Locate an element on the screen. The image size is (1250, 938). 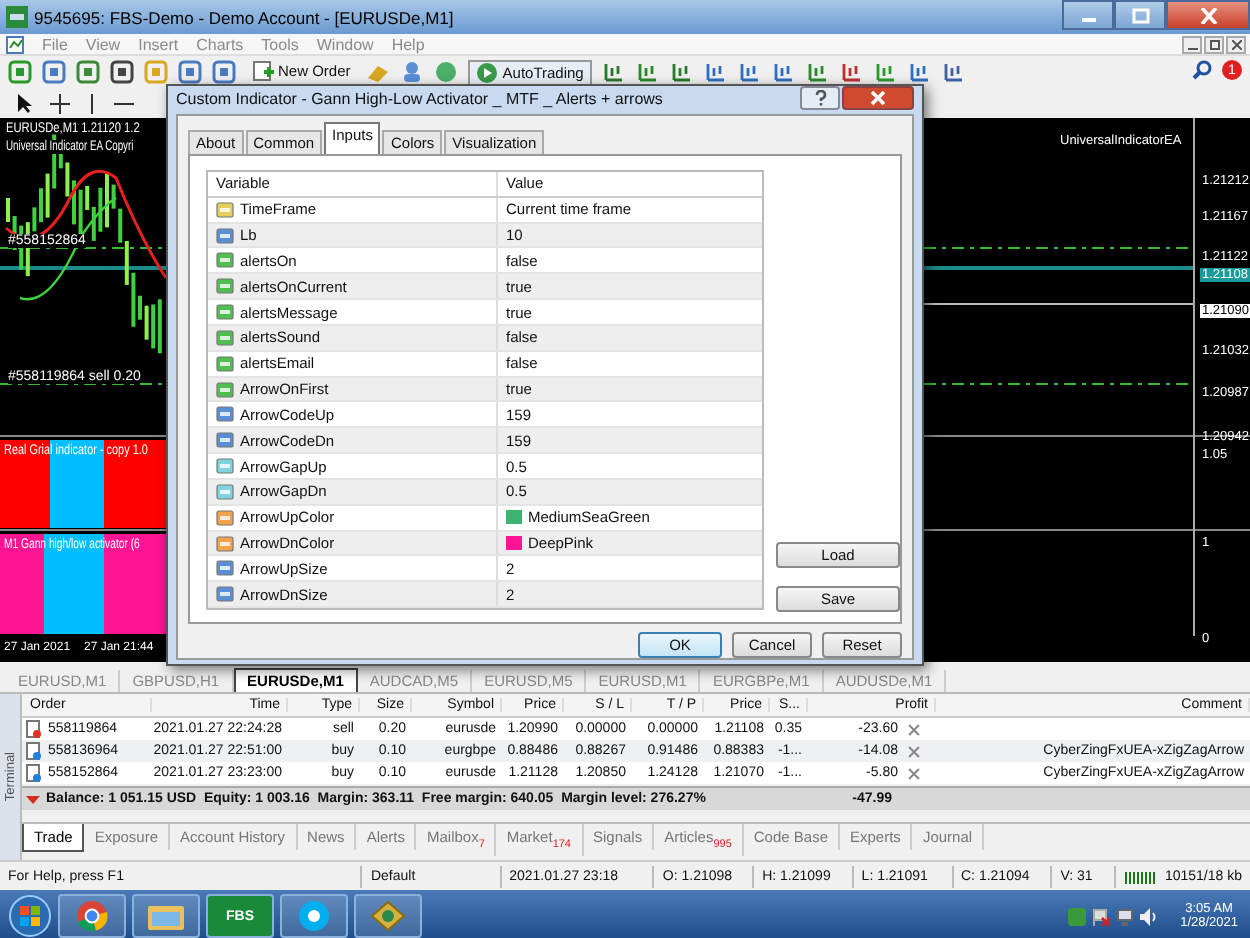
cursor-icon is located at coordinates (24, 104).